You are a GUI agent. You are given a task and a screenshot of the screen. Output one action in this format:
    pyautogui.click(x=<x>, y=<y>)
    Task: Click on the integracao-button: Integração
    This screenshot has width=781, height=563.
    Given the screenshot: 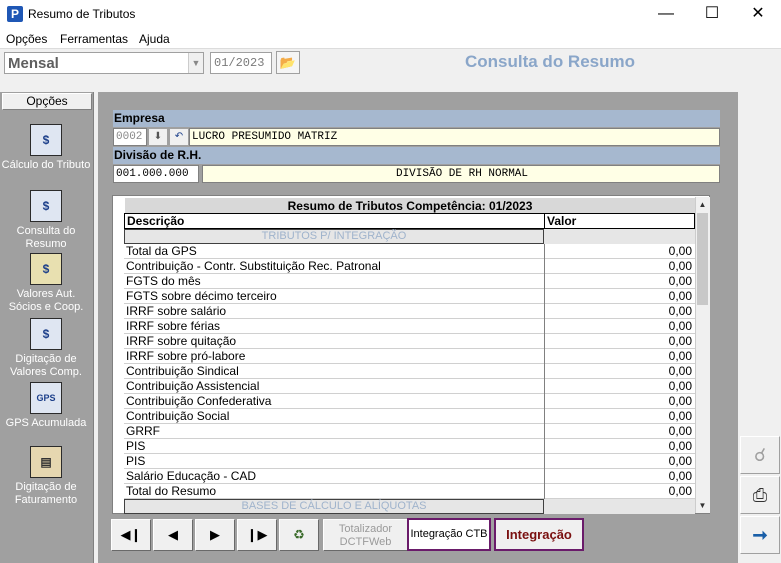 What is the action you would take?
    pyautogui.click(x=539, y=534)
    